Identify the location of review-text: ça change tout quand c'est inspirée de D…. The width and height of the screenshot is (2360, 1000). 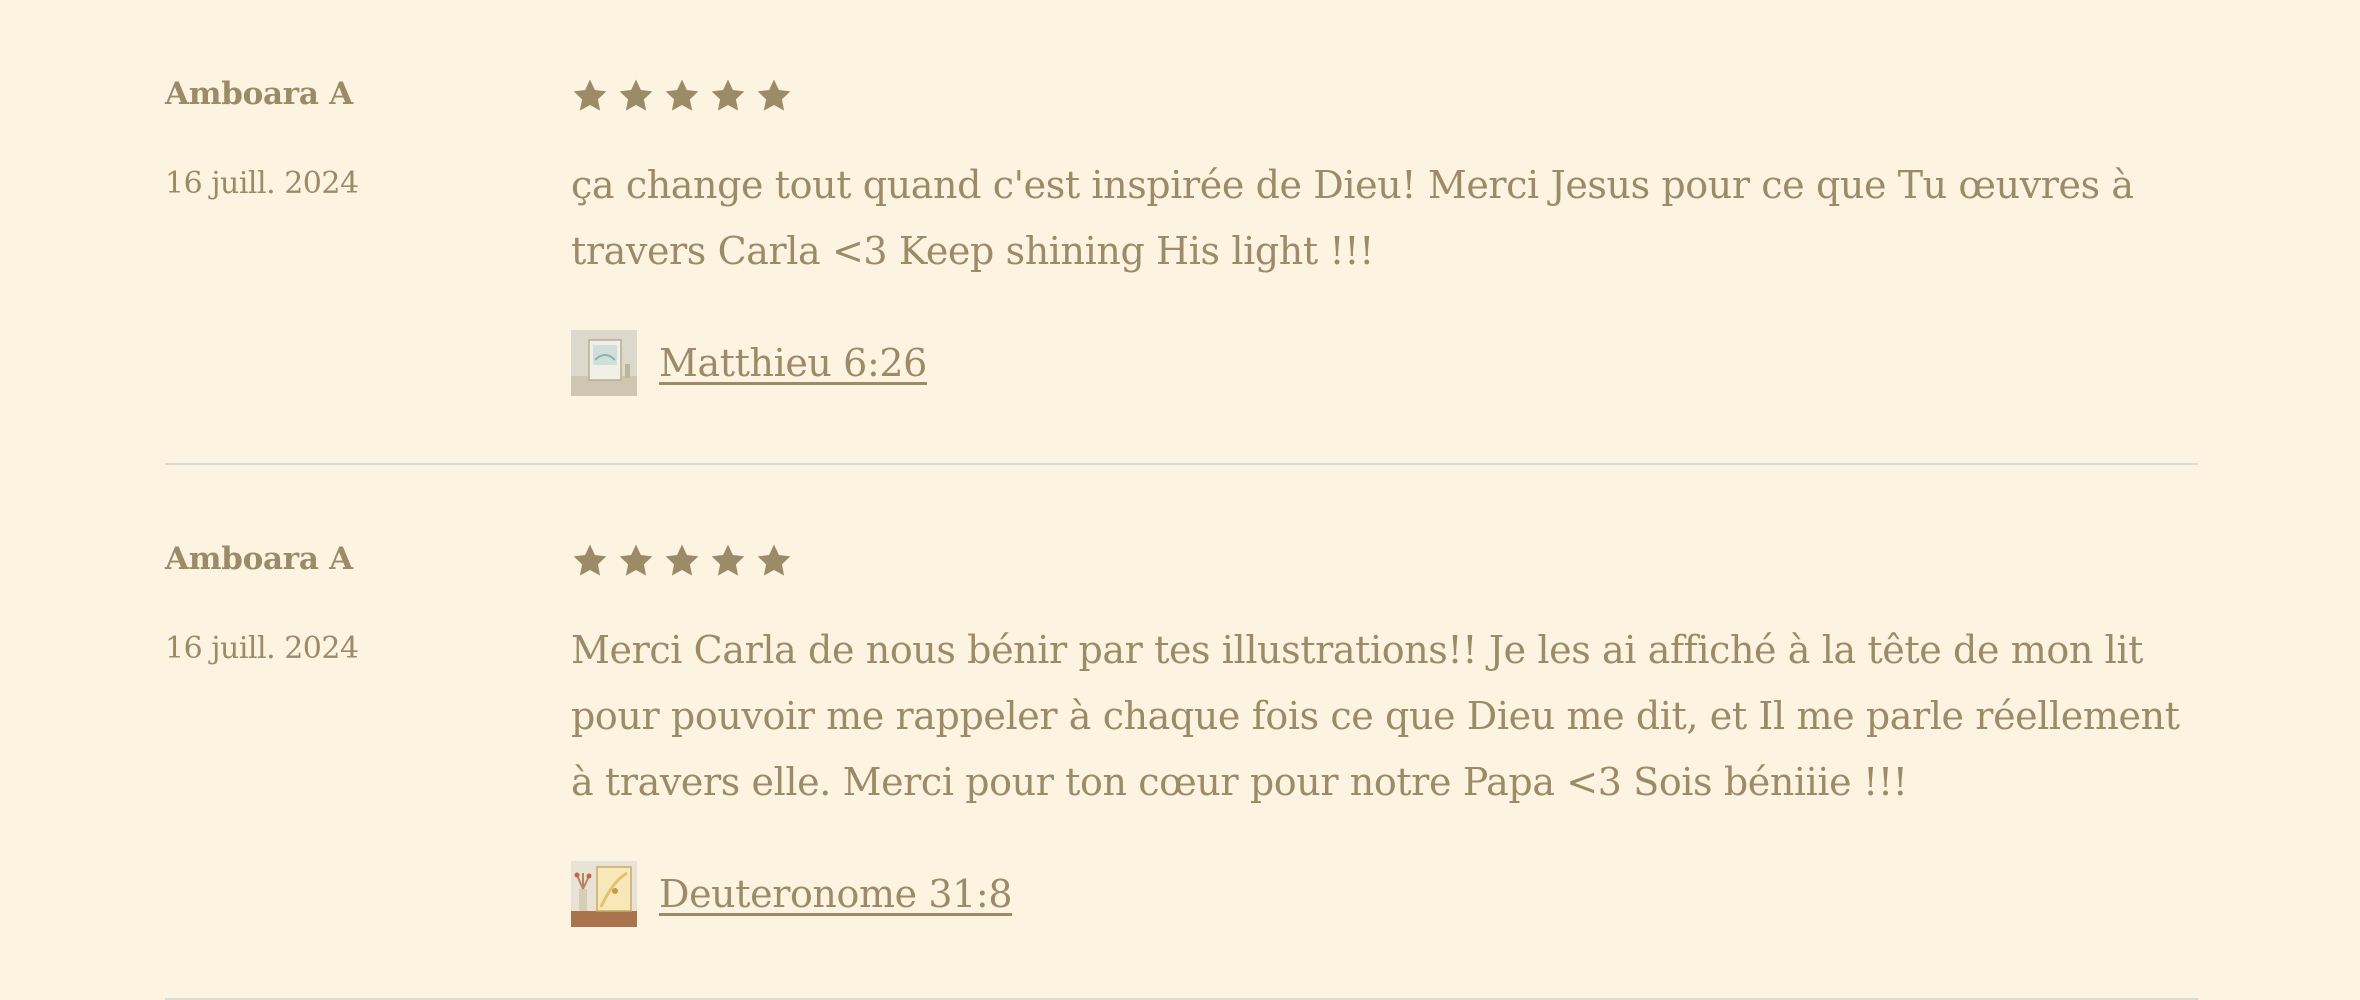
(1352, 218).